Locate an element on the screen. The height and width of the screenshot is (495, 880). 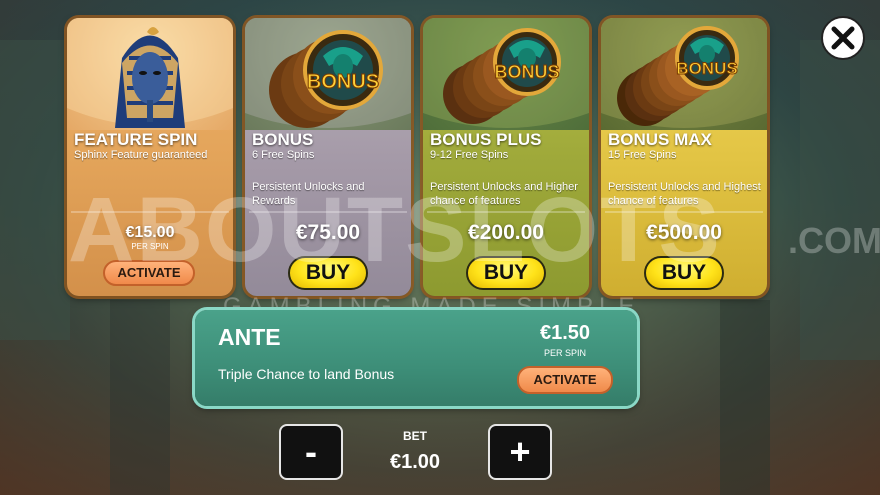
temple-pillar-left is located at coordinates (35, 190).